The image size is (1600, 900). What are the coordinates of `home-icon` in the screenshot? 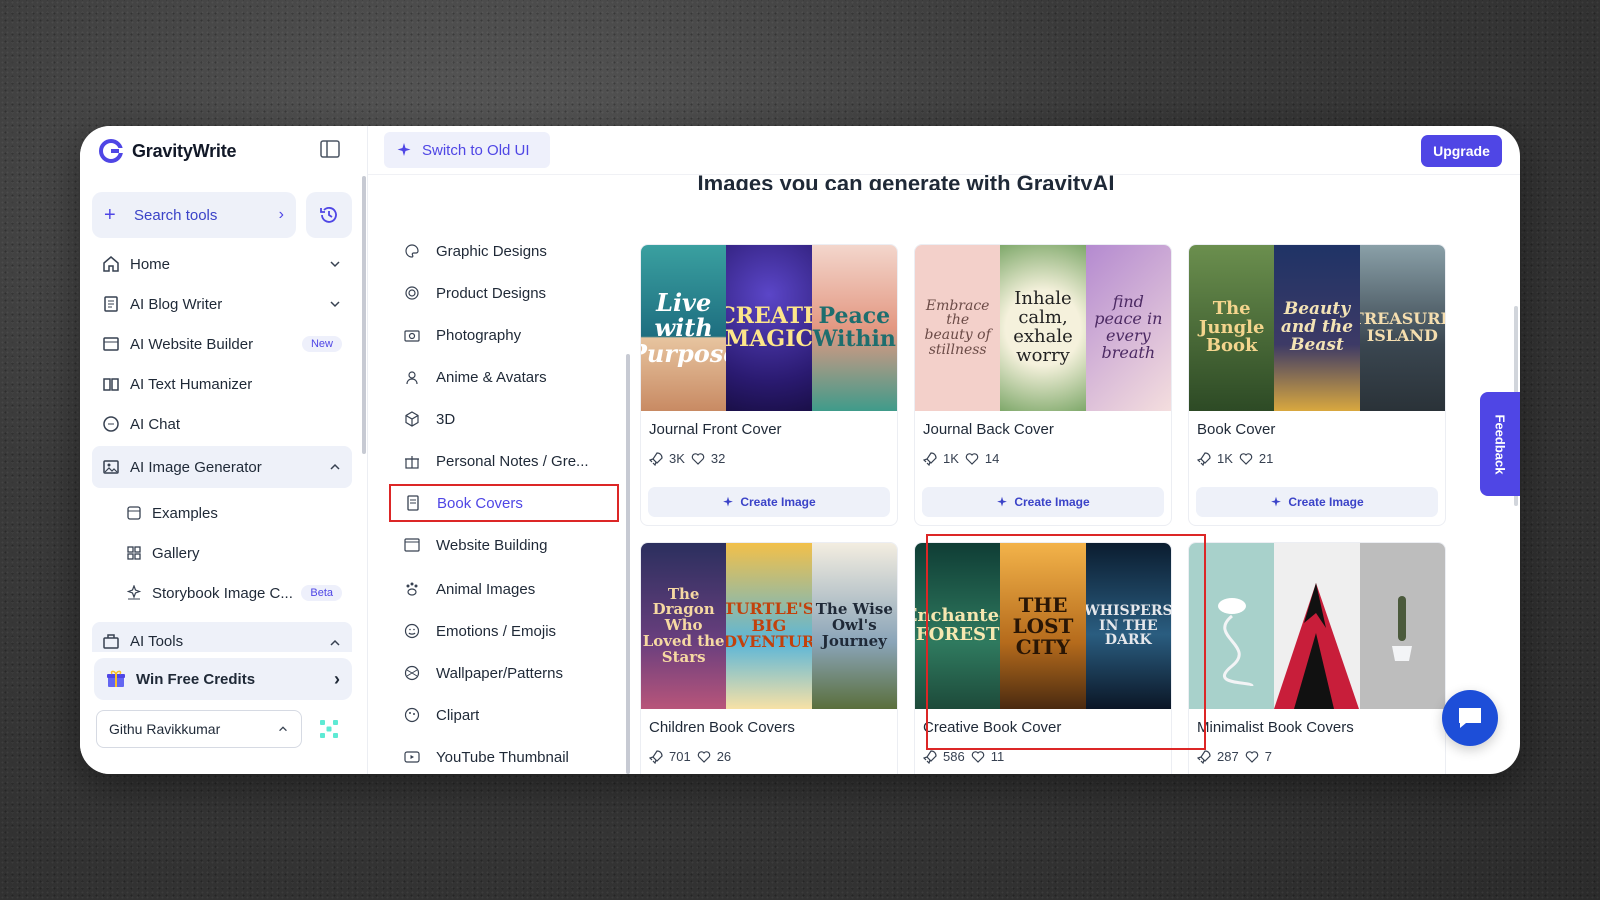 It's located at (111, 264).